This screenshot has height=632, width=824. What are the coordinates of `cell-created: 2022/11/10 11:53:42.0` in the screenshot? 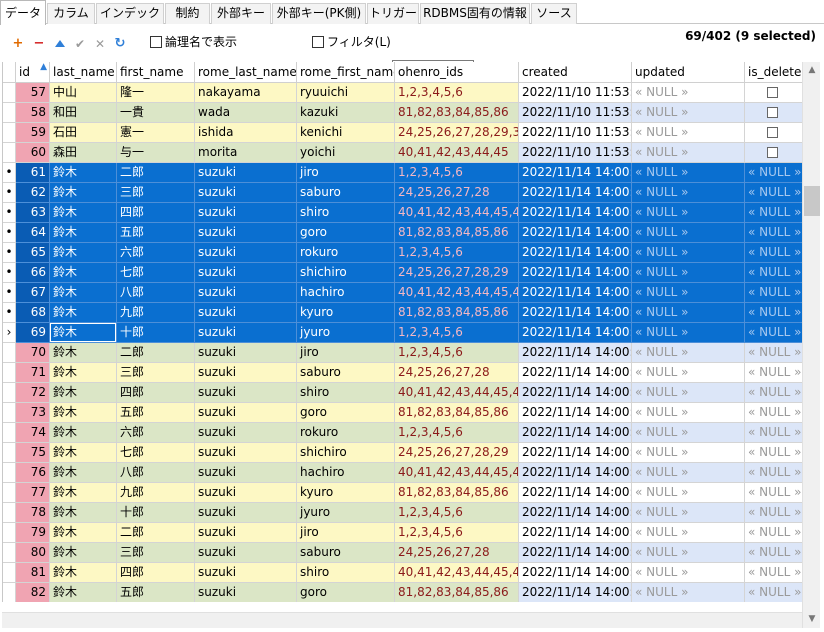 It's located at (575, 93).